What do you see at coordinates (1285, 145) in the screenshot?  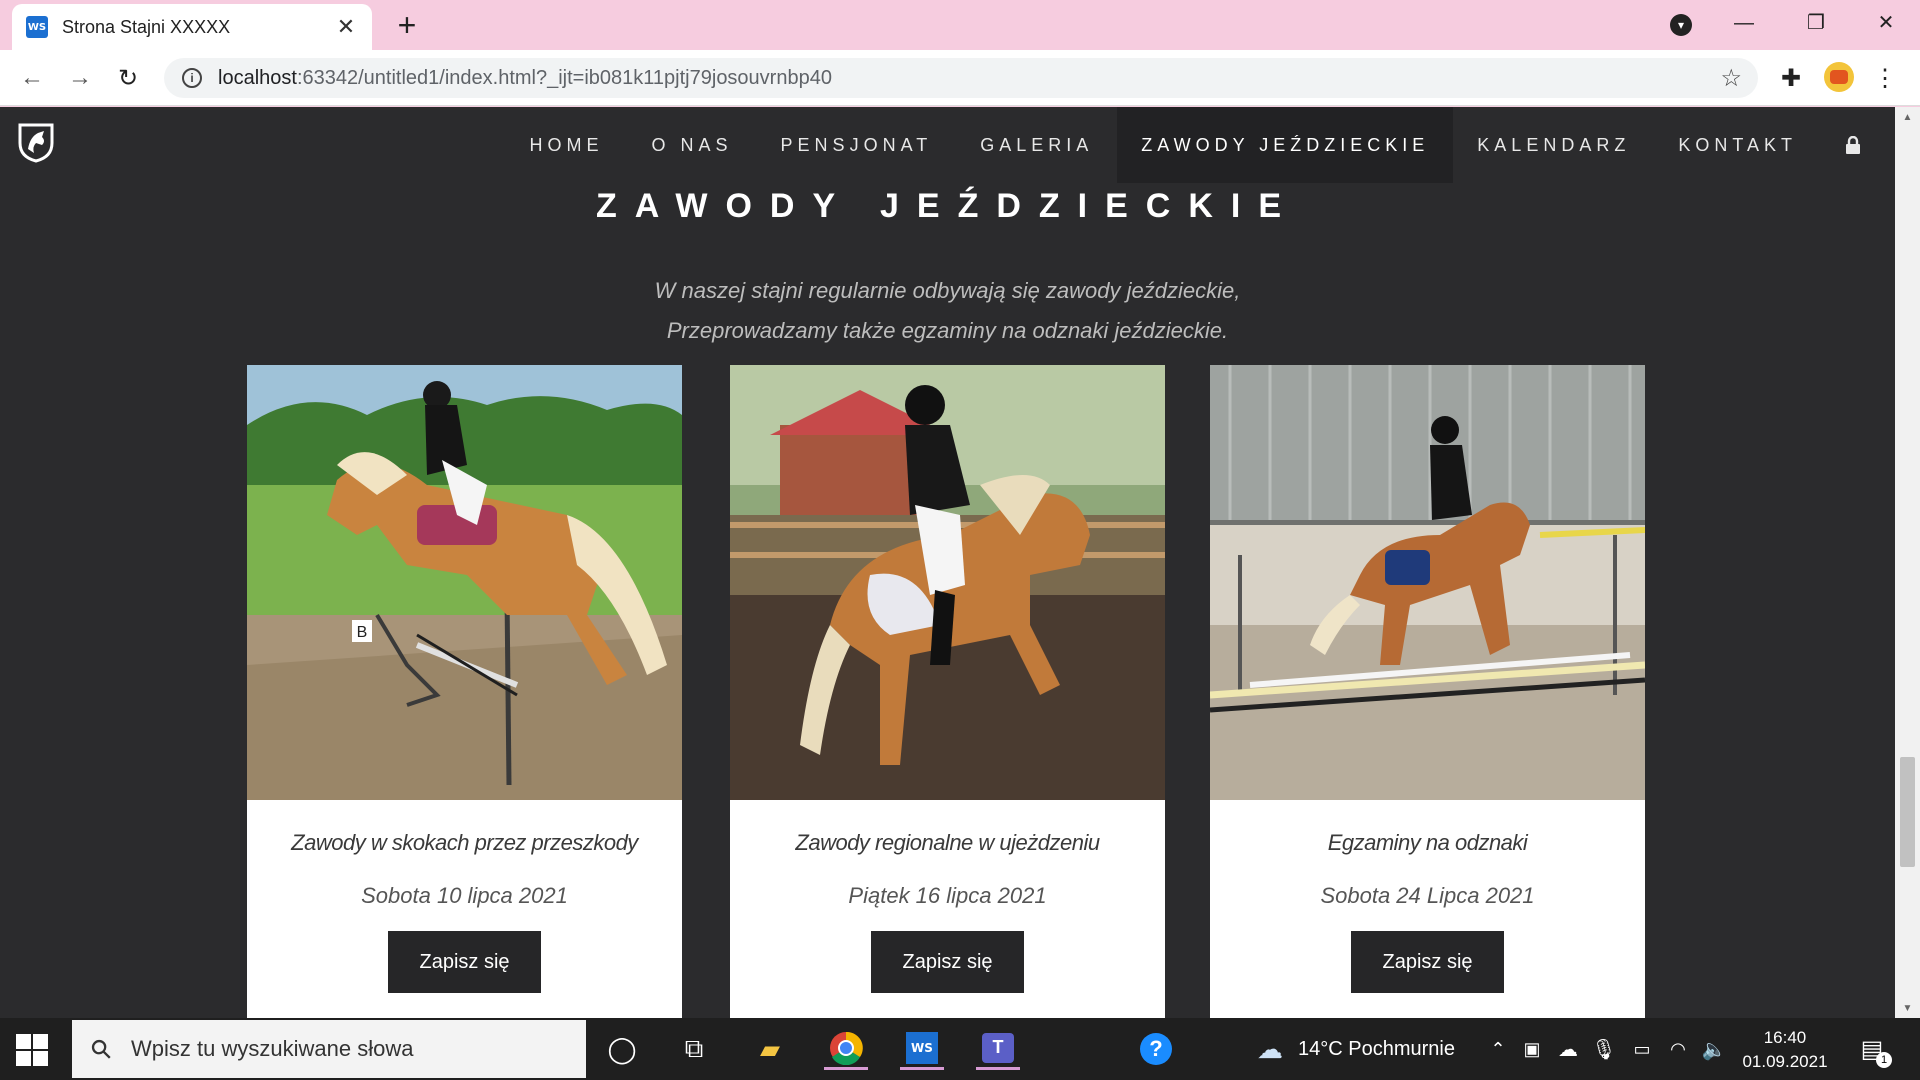 I see `nav-zawody-jezdzieckie: ZAWODY JEŹDZIECKIE` at bounding box center [1285, 145].